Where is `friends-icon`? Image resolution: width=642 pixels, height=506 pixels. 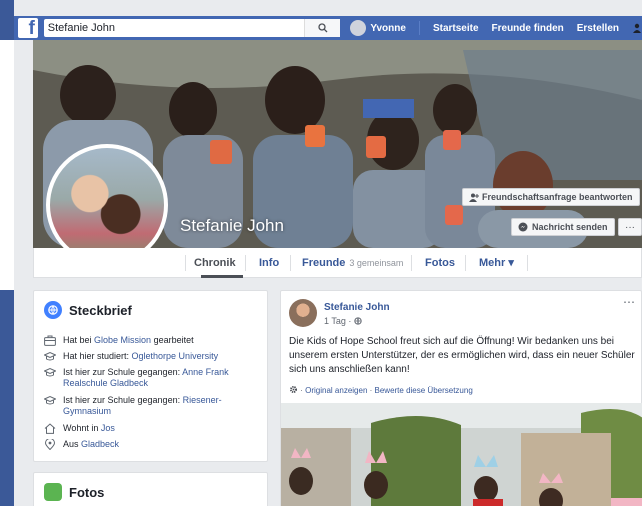
friends-icon is located at coordinates (637, 28).